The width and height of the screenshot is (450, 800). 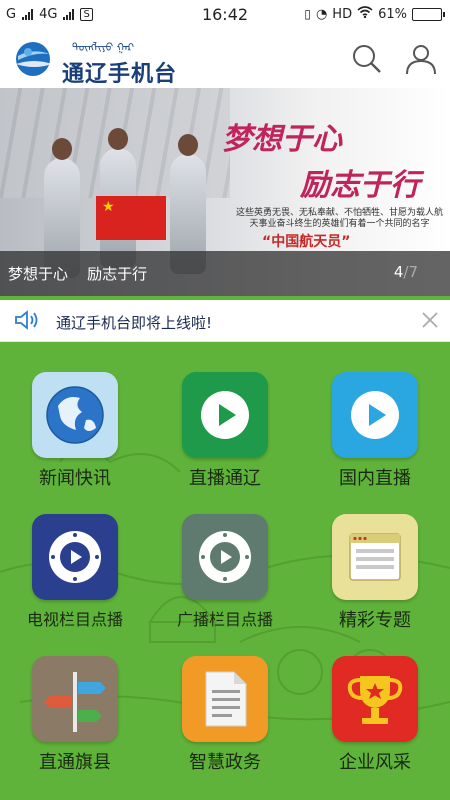 I want to click on app-title: 通辽手机台, so click(x=120, y=74).